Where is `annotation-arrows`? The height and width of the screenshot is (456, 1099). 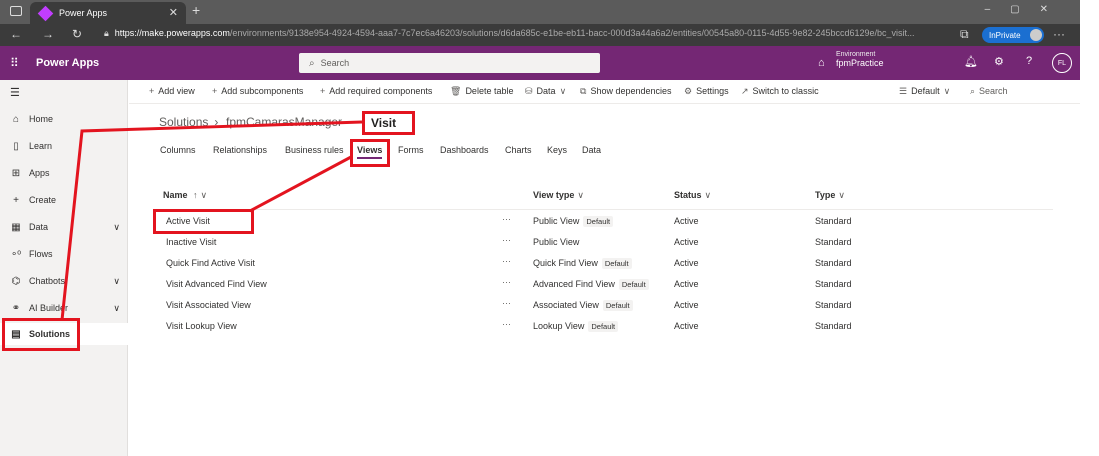
annotation-arrows is located at coordinates (211, 220).